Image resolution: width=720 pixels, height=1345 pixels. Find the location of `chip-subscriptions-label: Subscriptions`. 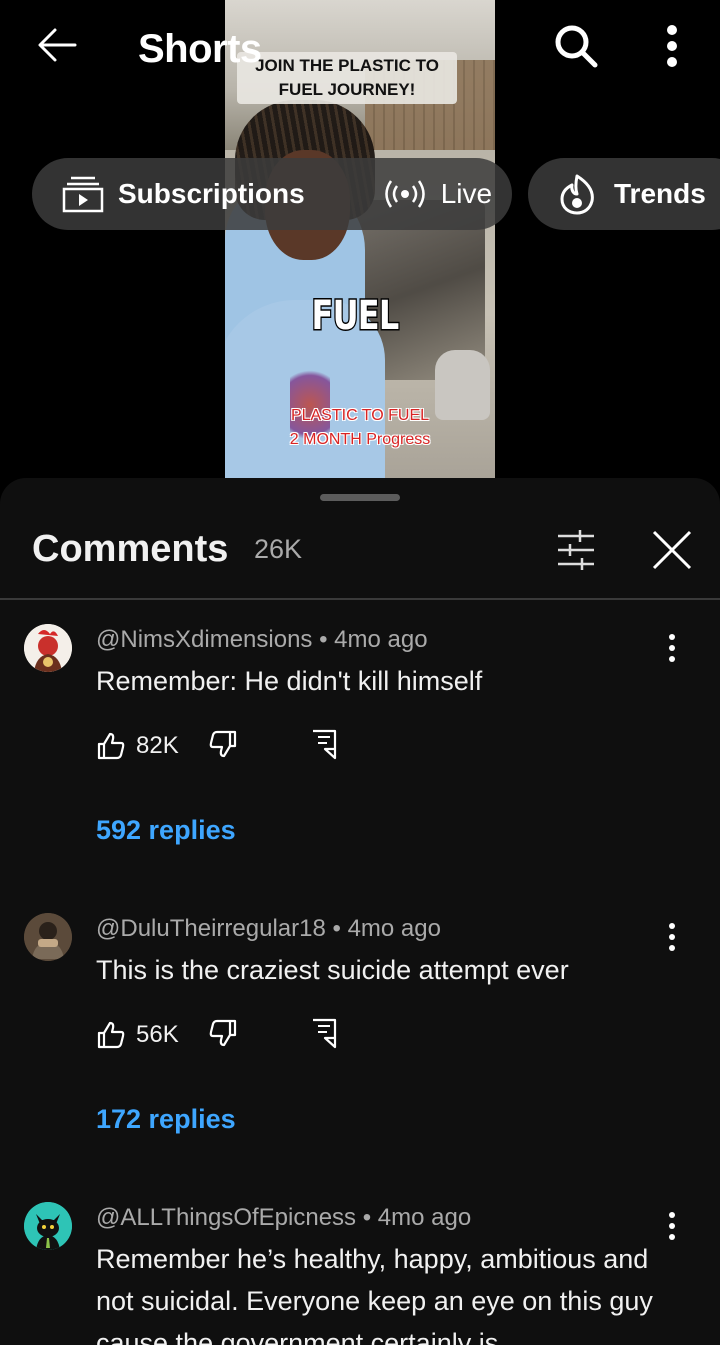

chip-subscriptions-label: Subscriptions is located at coordinates (211, 193).